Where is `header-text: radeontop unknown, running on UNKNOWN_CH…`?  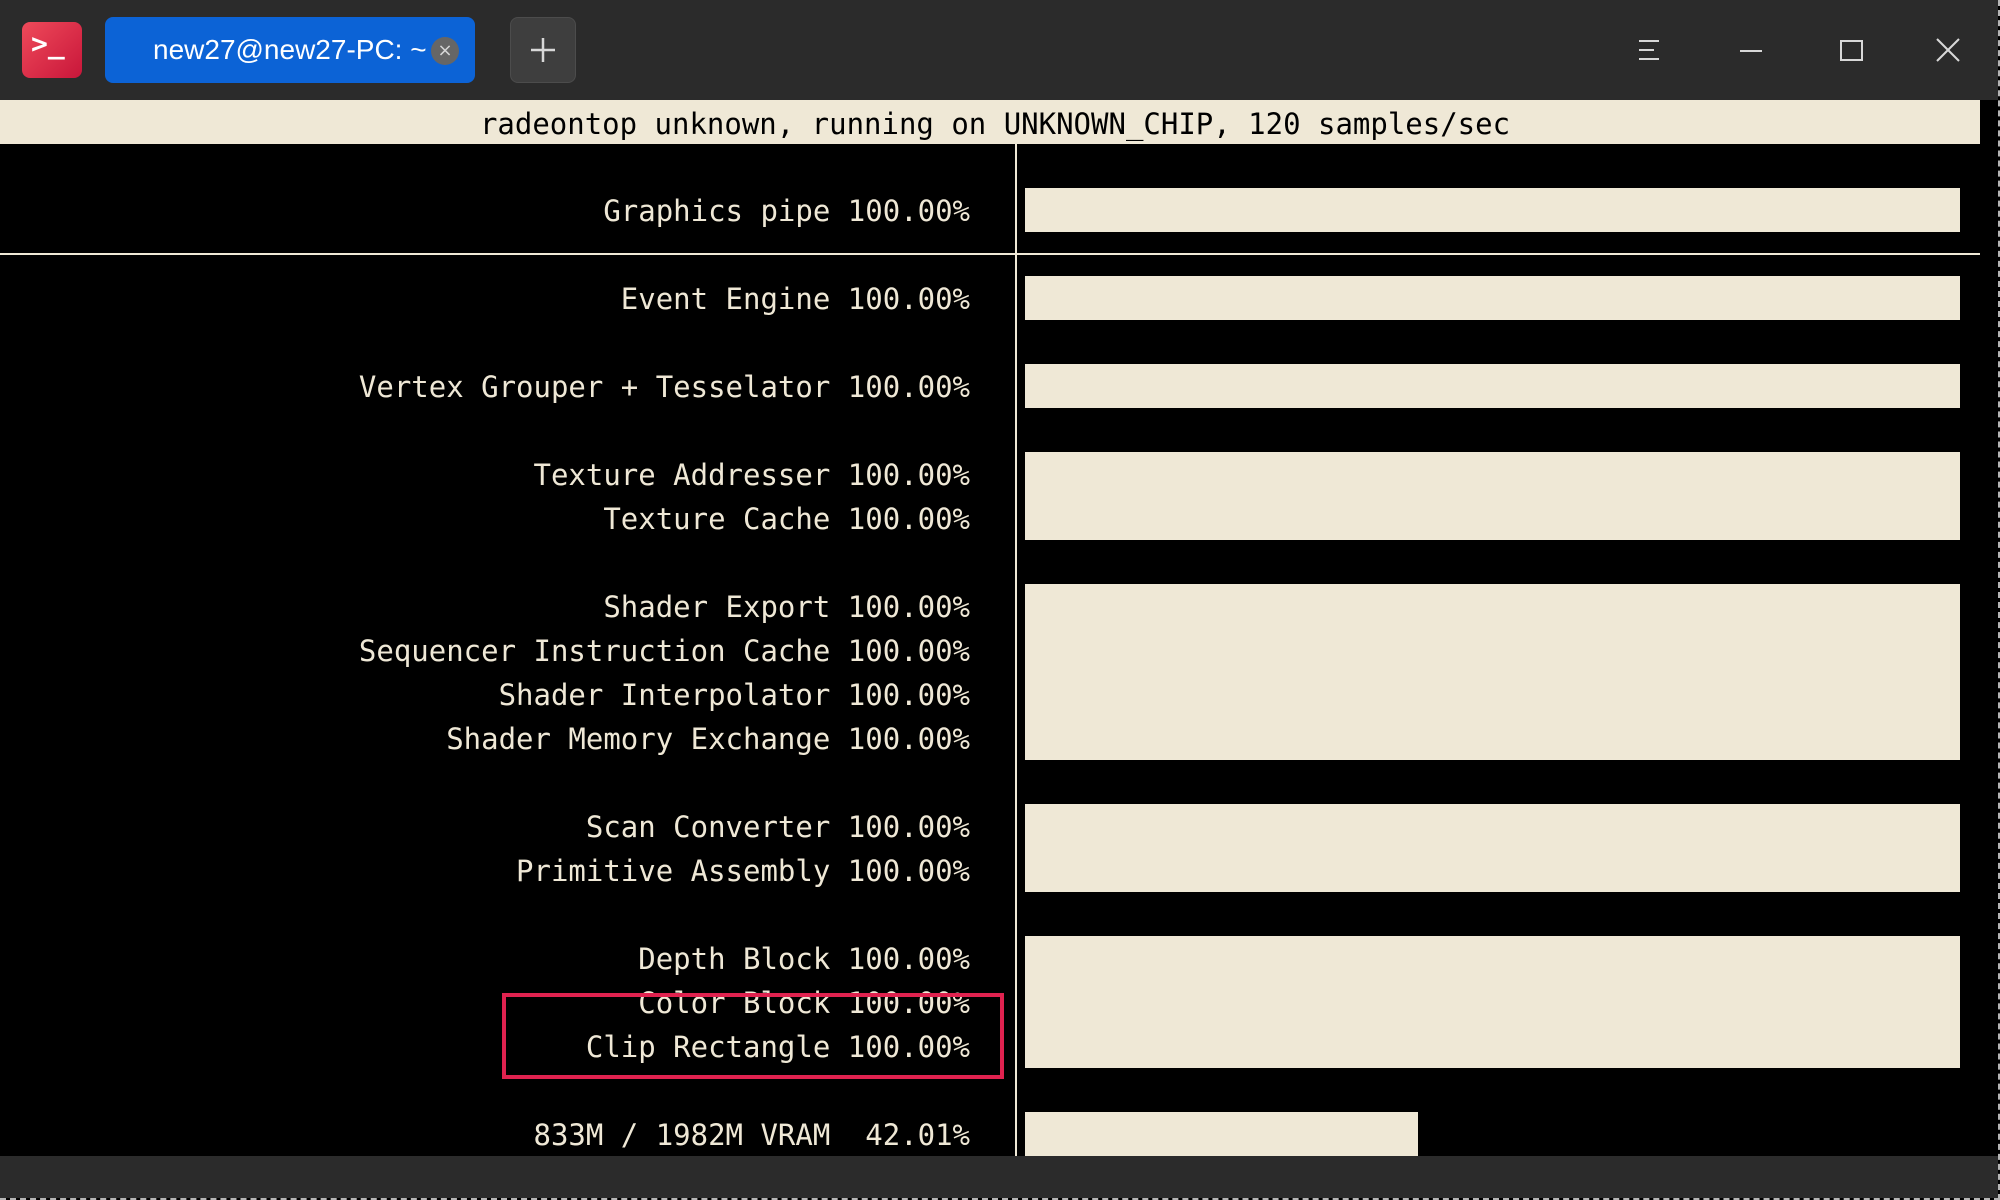
header-text: radeontop unknown, running on UNKNOWN_CH… is located at coordinates (995, 124).